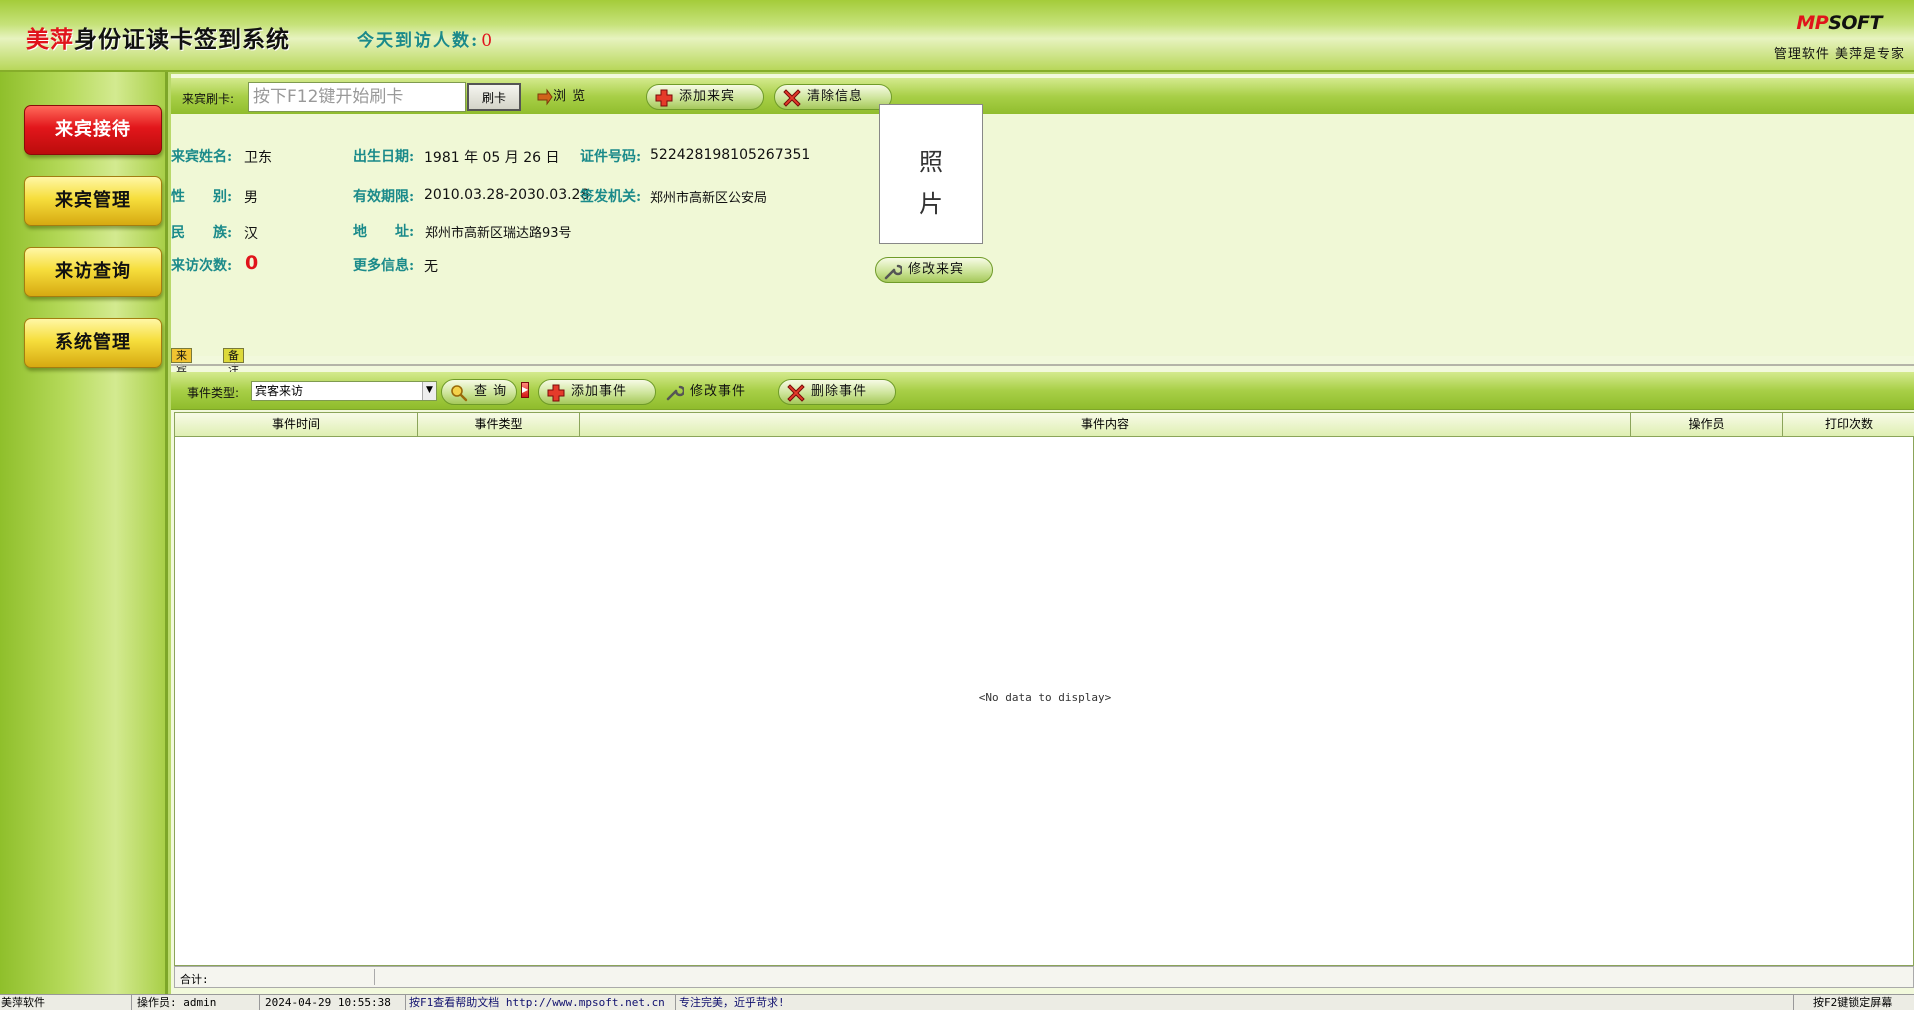  I want to click on chevron-down-icon: ▼, so click(429, 391).